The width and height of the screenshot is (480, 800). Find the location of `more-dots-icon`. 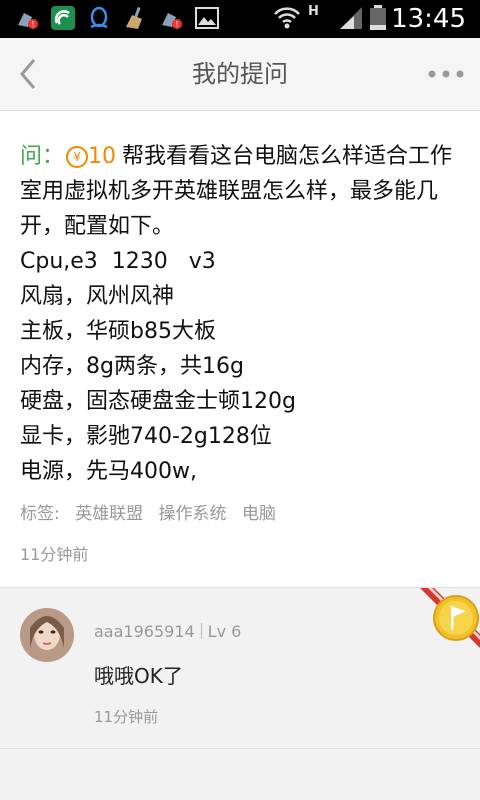

more-dots-icon is located at coordinates (446, 74).